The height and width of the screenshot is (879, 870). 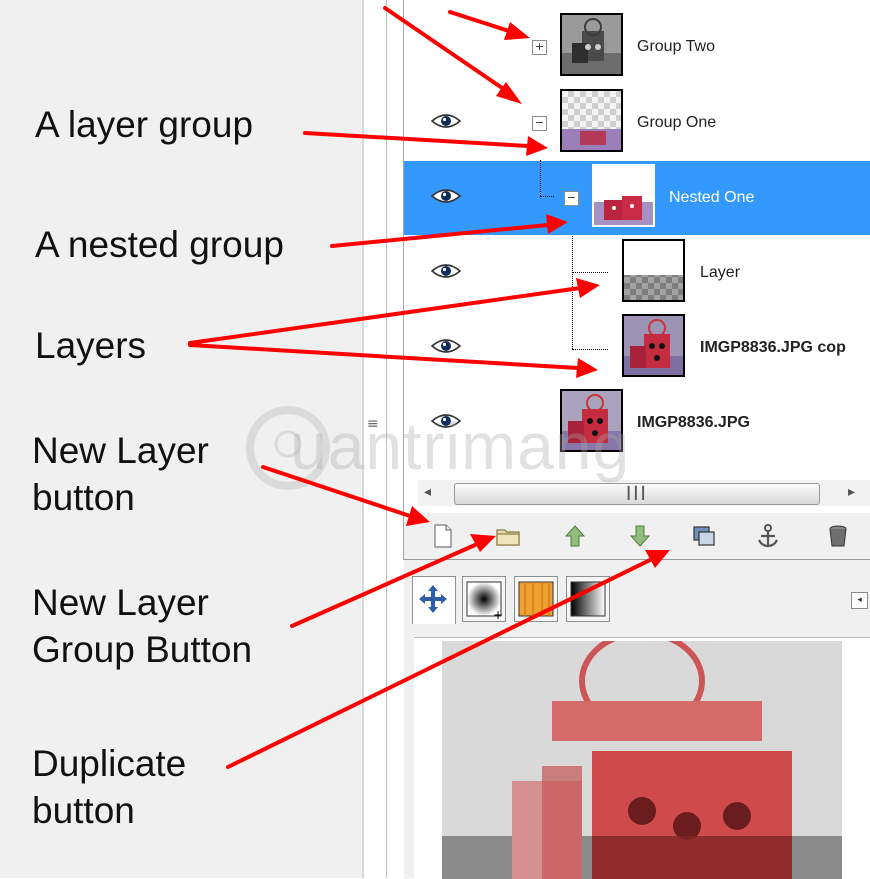 I want to click on layers-toolbar, so click(x=637, y=536).